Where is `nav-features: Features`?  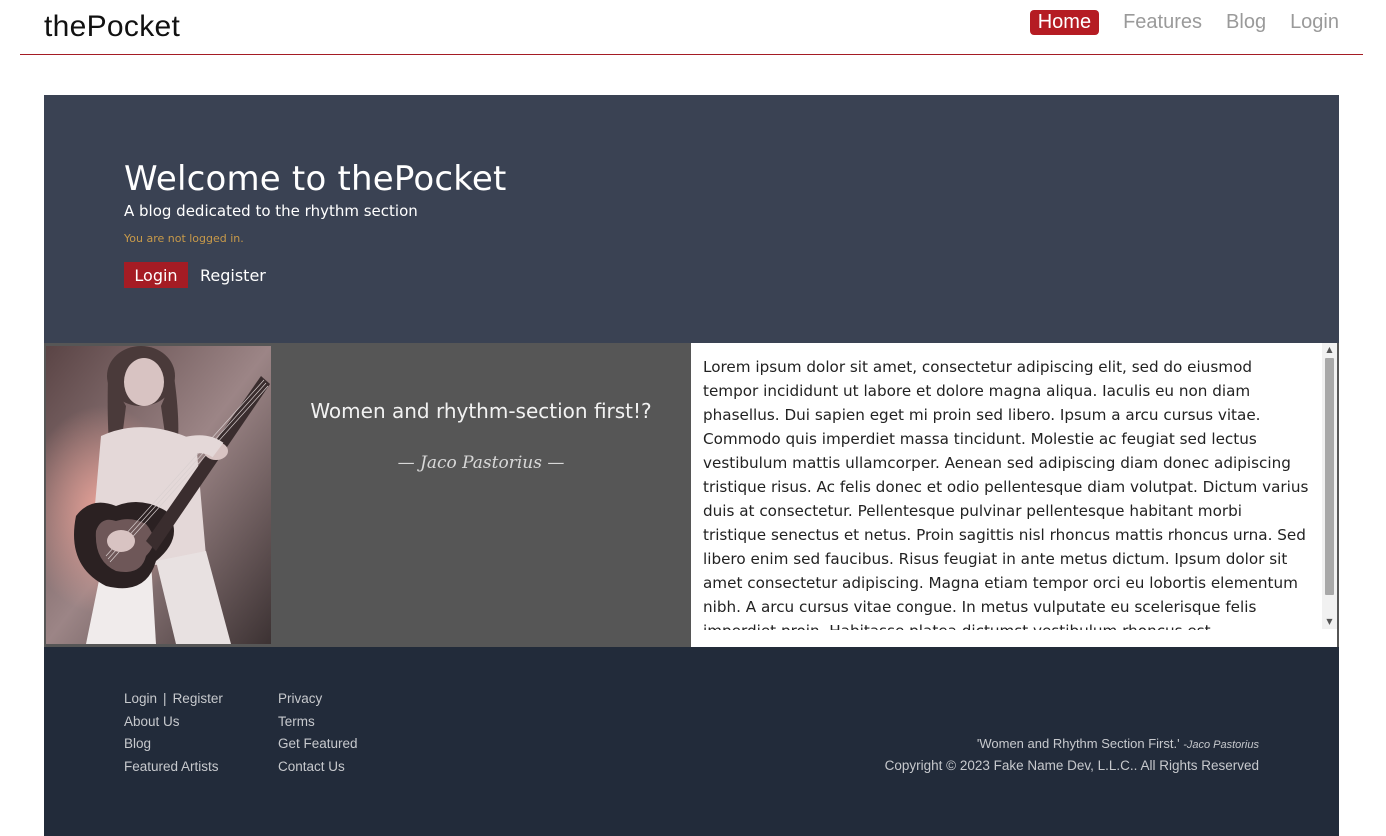
nav-features: Features is located at coordinates (1162, 22).